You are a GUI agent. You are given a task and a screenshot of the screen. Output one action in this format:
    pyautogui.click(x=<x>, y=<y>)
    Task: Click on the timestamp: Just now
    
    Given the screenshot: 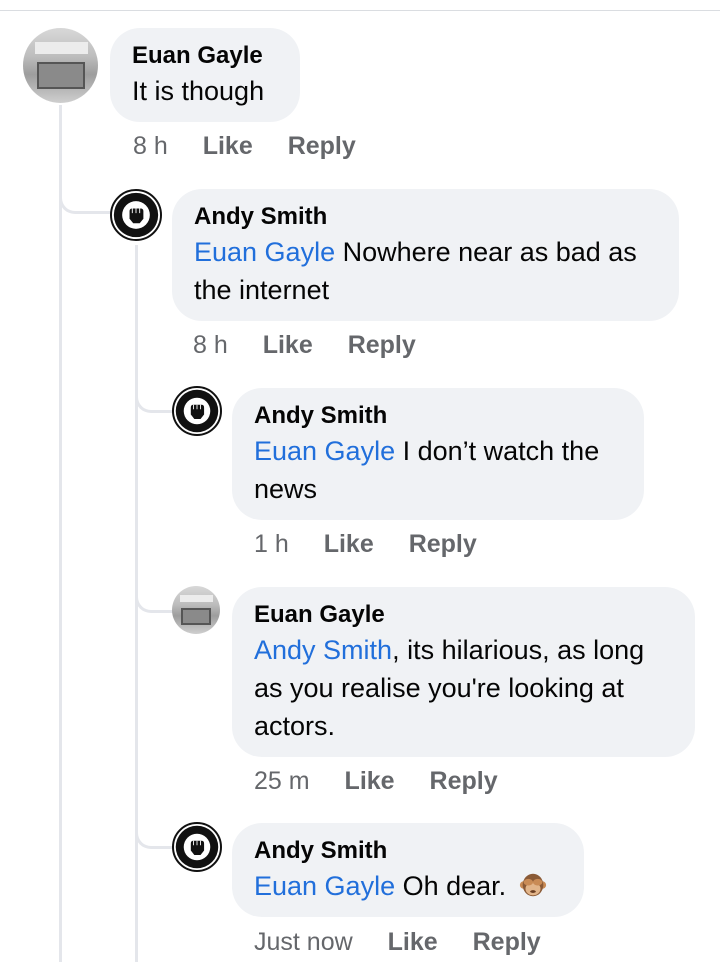 What is the action you would take?
    pyautogui.click(x=303, y=942)
    